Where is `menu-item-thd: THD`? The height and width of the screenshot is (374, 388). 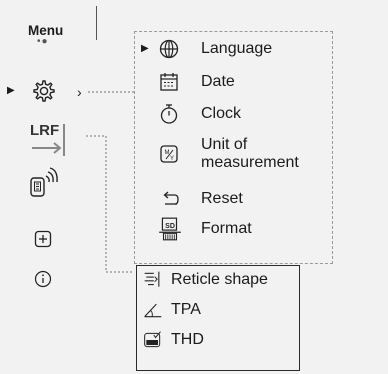 menu-item-thd: THD is located at coordinates (173, 340).